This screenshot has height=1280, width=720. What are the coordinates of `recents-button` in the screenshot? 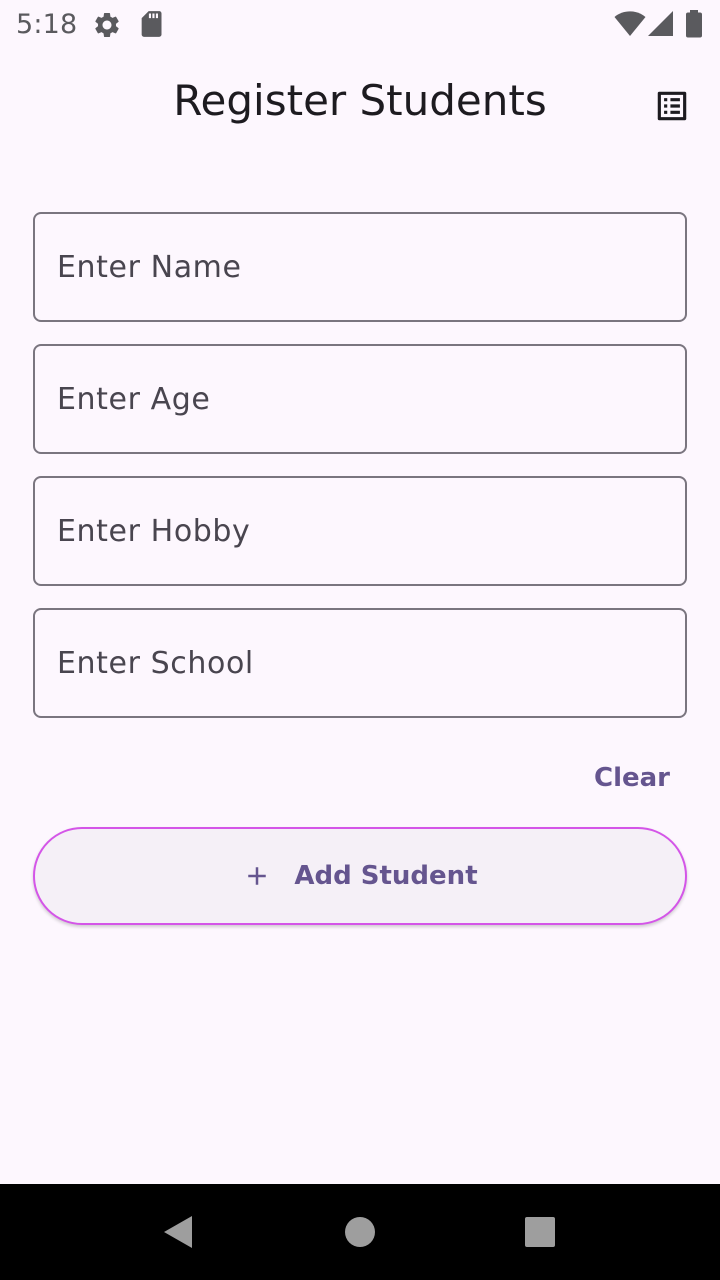 It's located at (540, 1232).